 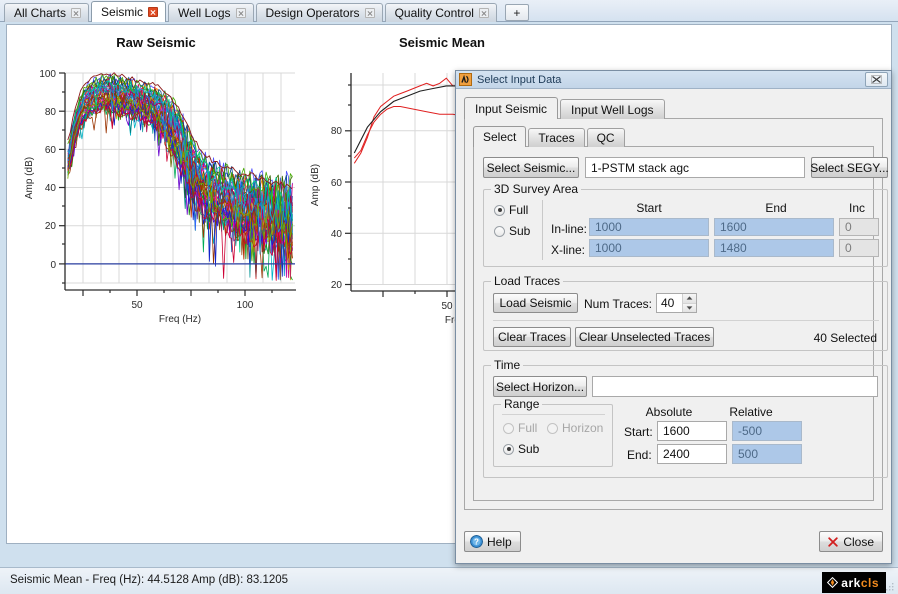 I want to click on time-end-relative-field: 500, so click(x=767, y=454).